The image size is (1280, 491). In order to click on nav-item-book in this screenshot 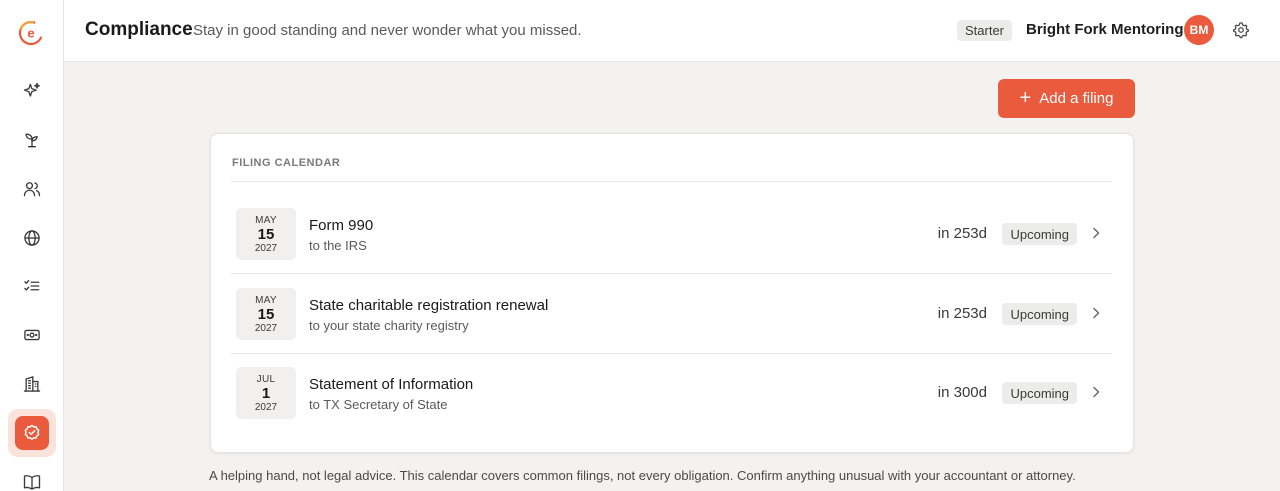, I will do `click(32, 476)`.